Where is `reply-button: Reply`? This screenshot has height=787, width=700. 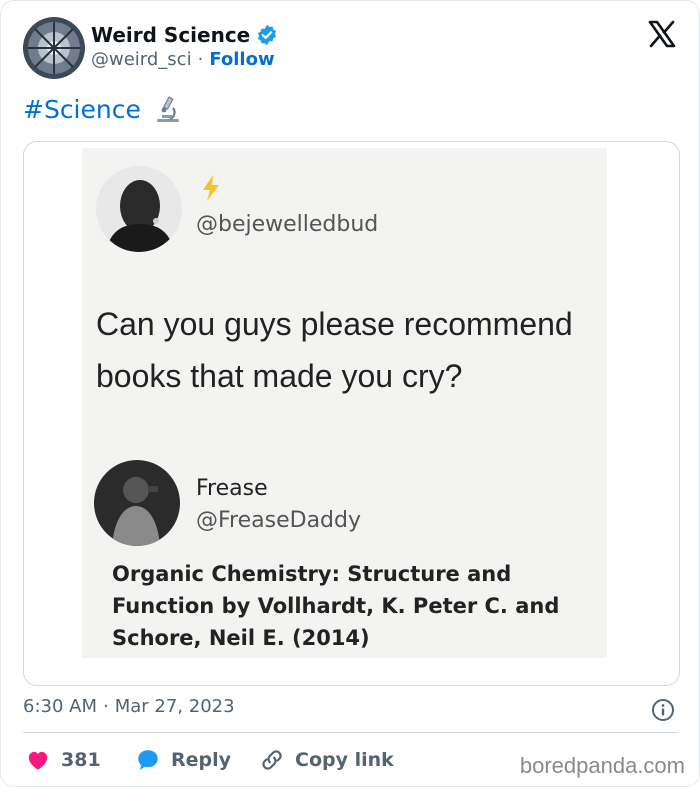 reply-button: Reply is located at coordinates (183, 760).